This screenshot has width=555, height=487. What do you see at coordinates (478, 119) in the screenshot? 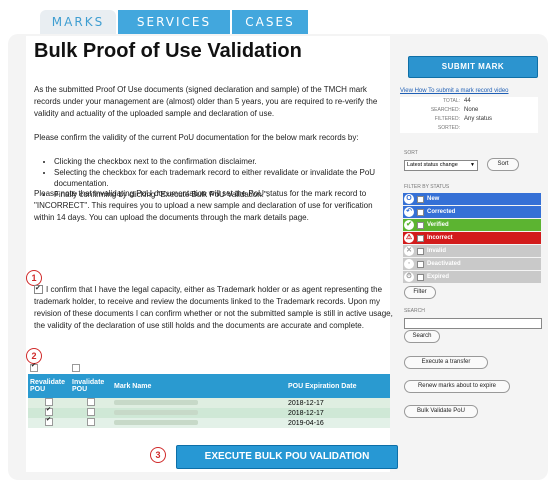
I see `stat-value: Any status` at bounding box center [478, 119].